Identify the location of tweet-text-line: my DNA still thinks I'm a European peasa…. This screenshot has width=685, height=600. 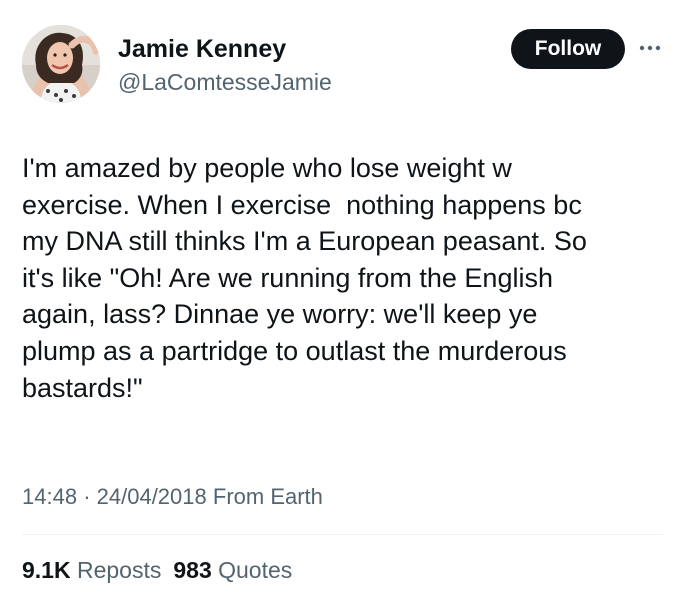
(304, 241).